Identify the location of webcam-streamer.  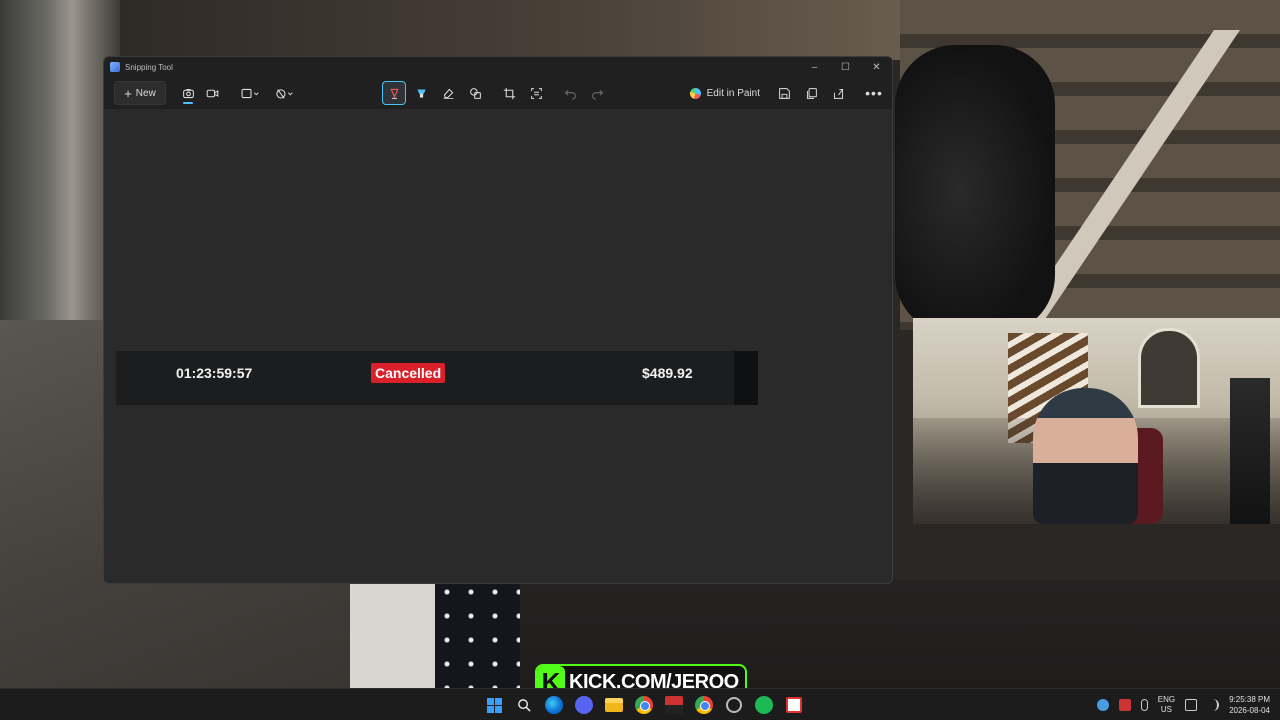
(1085, 456).